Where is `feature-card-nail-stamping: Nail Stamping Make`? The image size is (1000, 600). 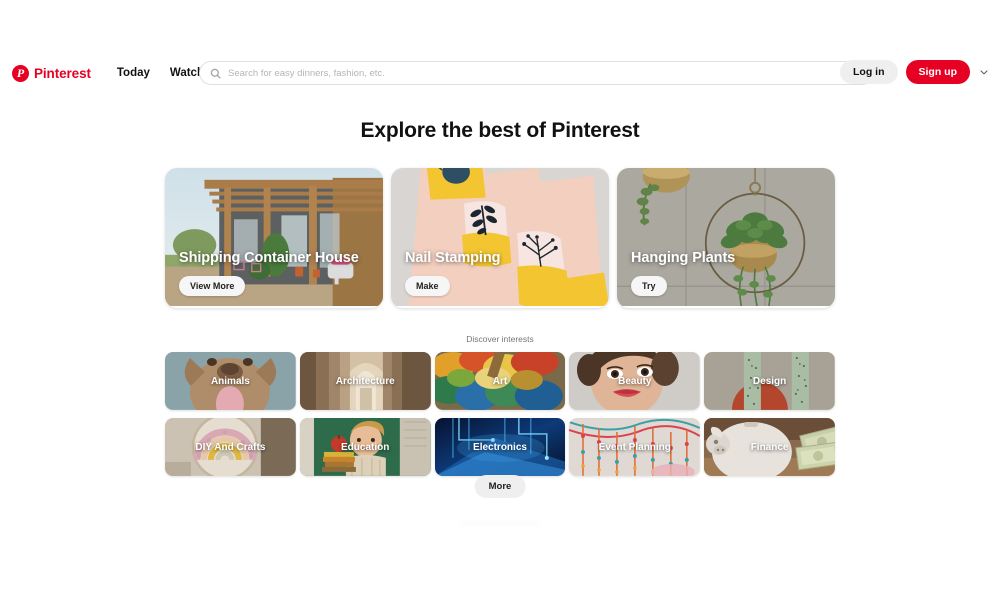 feature-card-nail-stamping: Nail Stamping Make is located at coordinates (500, 238).